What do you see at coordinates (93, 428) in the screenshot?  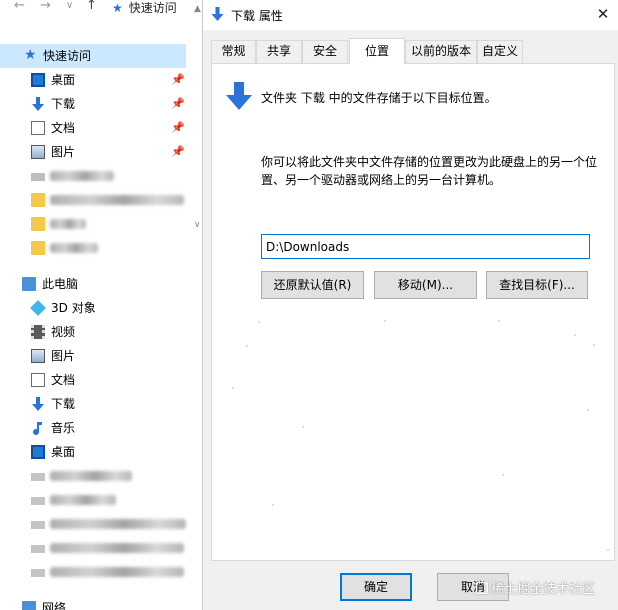 I see `nav-music: 音乐` at bounding box center [93, 428].